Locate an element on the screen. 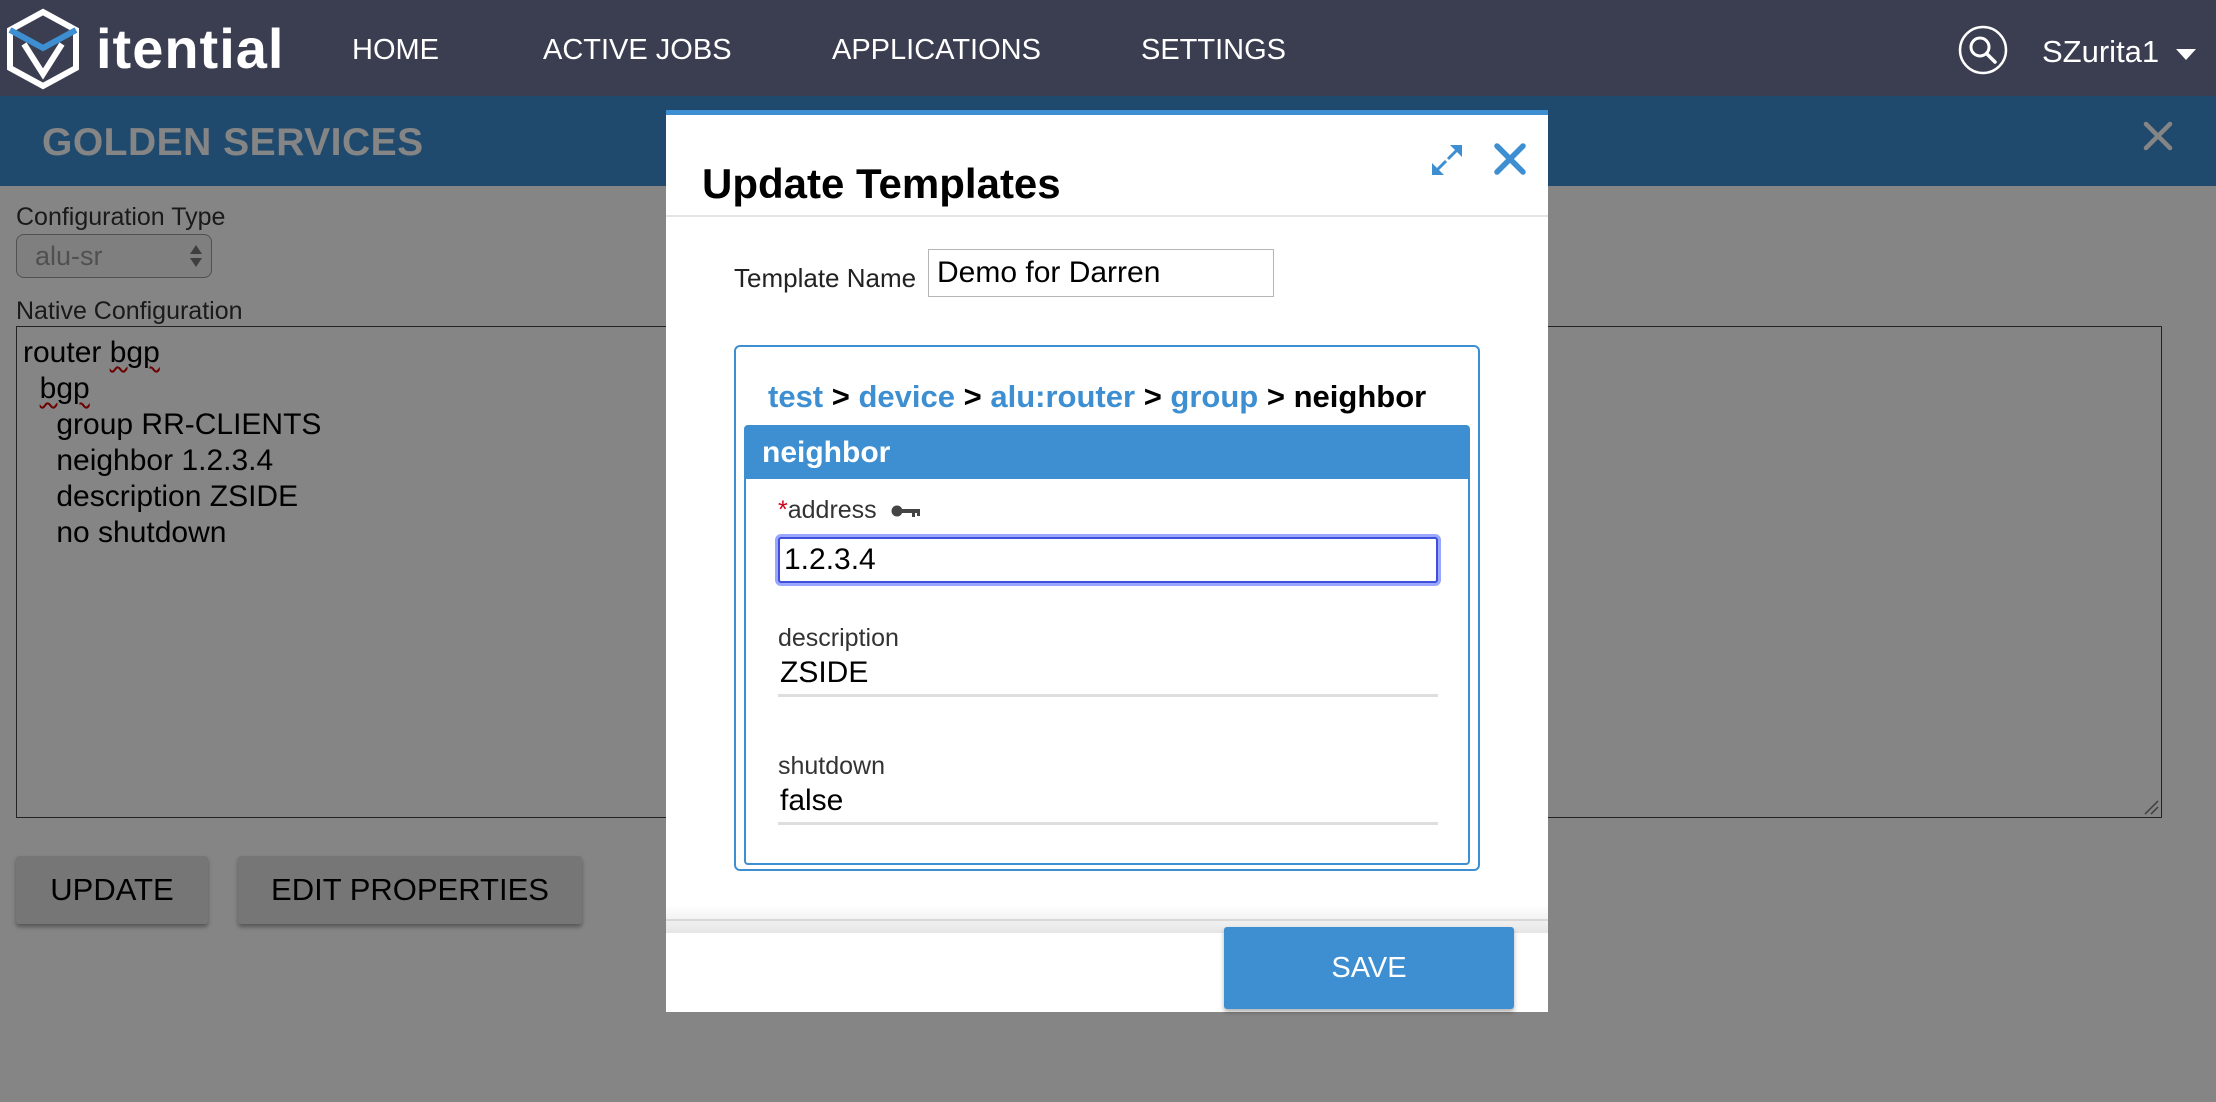  address-label: *address is located at coordinates (850, 510).